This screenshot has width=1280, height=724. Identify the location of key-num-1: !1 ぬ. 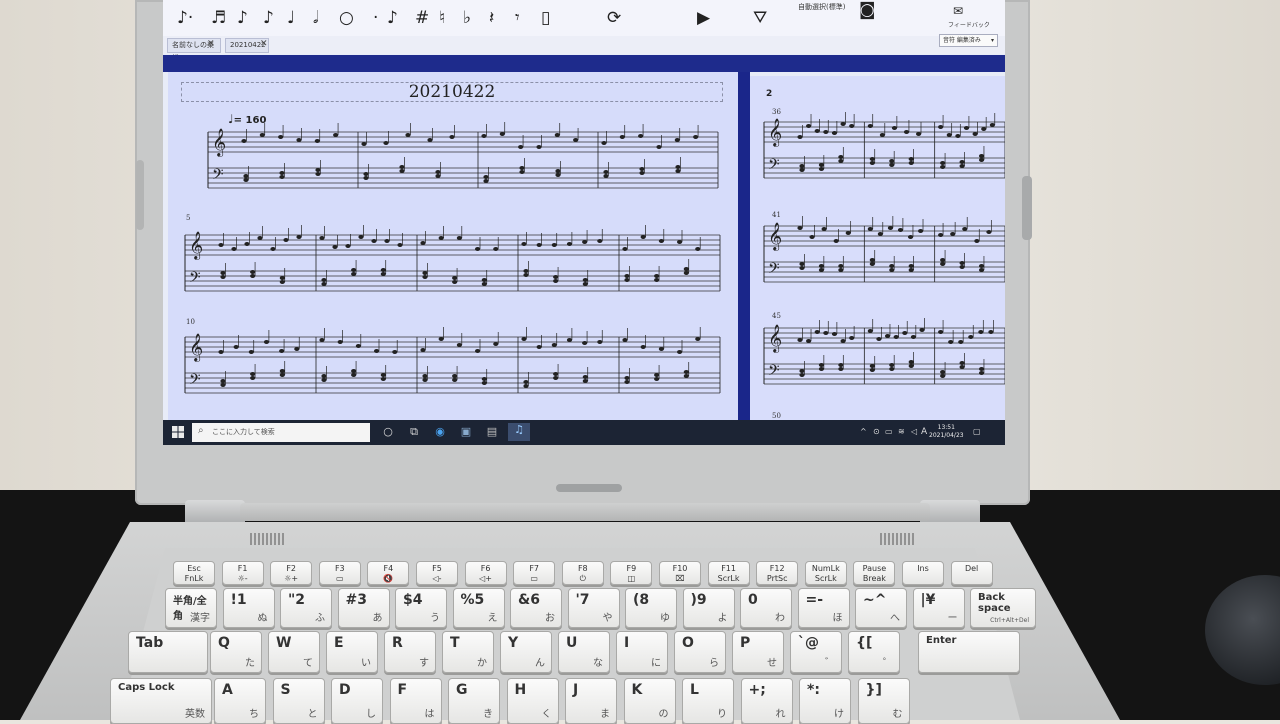
(248, 608).